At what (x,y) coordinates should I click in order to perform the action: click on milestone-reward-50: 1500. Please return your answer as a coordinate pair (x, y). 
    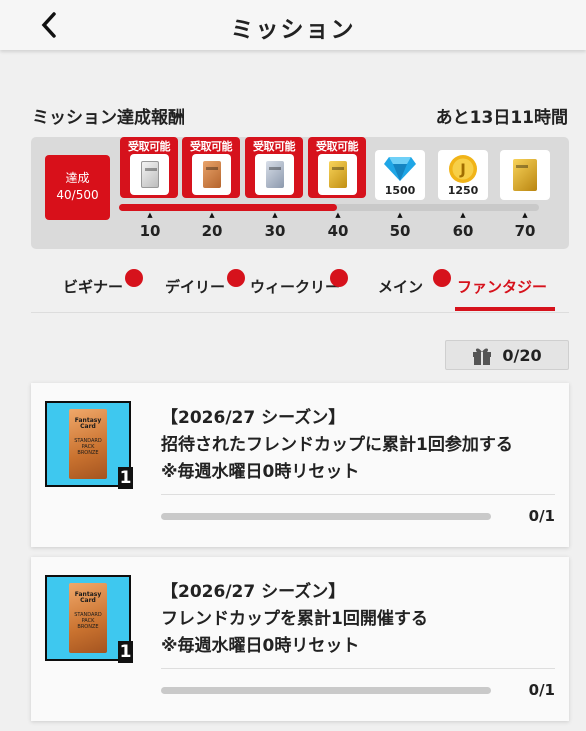
    Looking at the image, I should click on (399, 168).